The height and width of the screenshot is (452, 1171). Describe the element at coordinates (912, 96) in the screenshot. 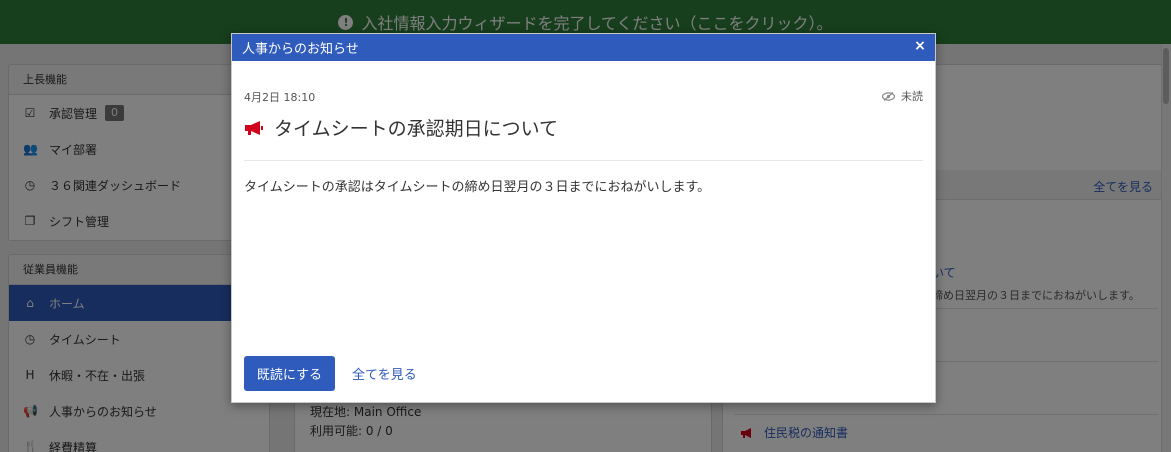

I see `read-status-text: 未読` at that location.